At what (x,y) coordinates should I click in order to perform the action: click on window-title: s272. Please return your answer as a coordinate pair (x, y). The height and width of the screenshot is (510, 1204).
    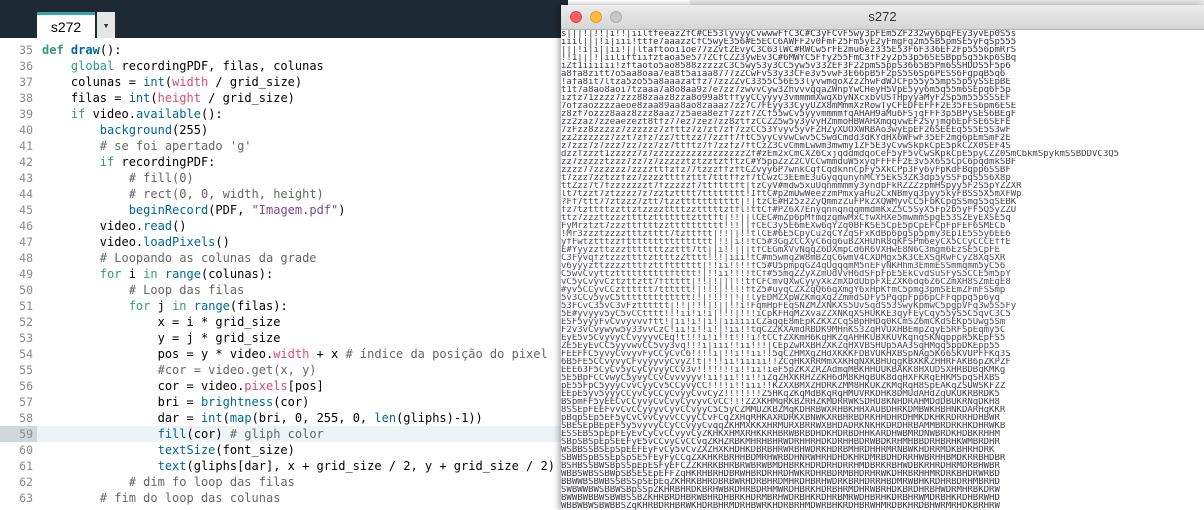
    Looking at the image, I should click on (882, 16).